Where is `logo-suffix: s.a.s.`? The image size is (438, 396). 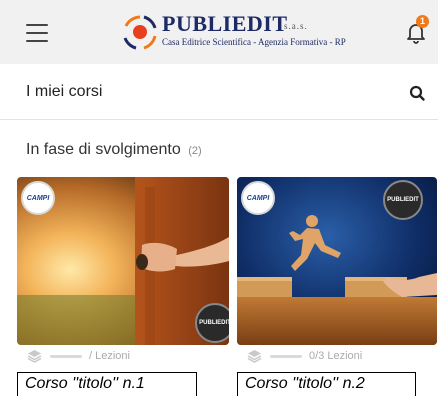
logo-suffix: s.a.s. is located at coordinates (296, 26).